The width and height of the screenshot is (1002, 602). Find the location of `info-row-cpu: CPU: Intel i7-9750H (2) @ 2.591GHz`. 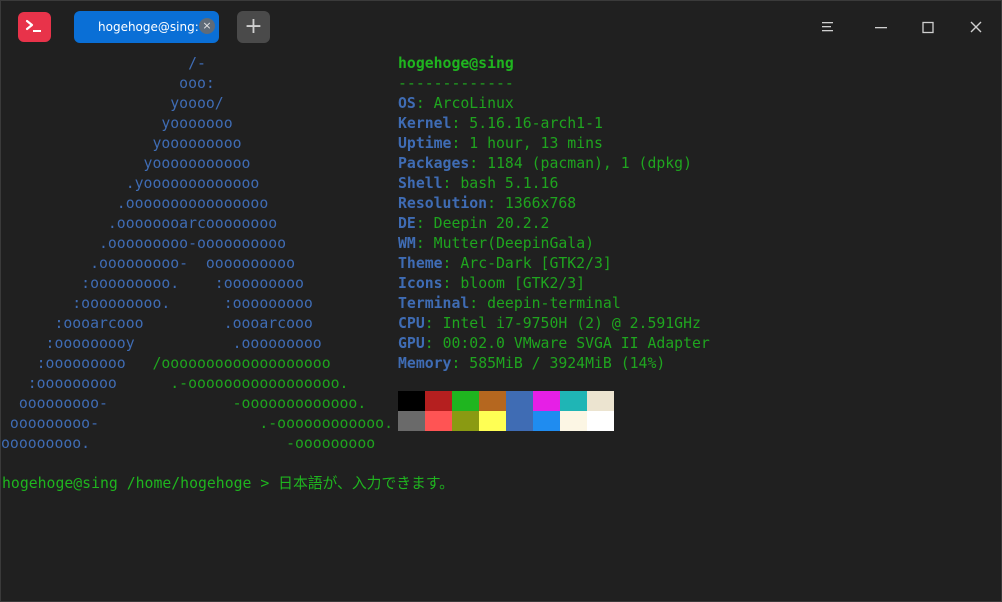

info-row-cpu: CPU: Intel i7-9750H (2) @ 2.591GHz is located at coordinates (549, 323).